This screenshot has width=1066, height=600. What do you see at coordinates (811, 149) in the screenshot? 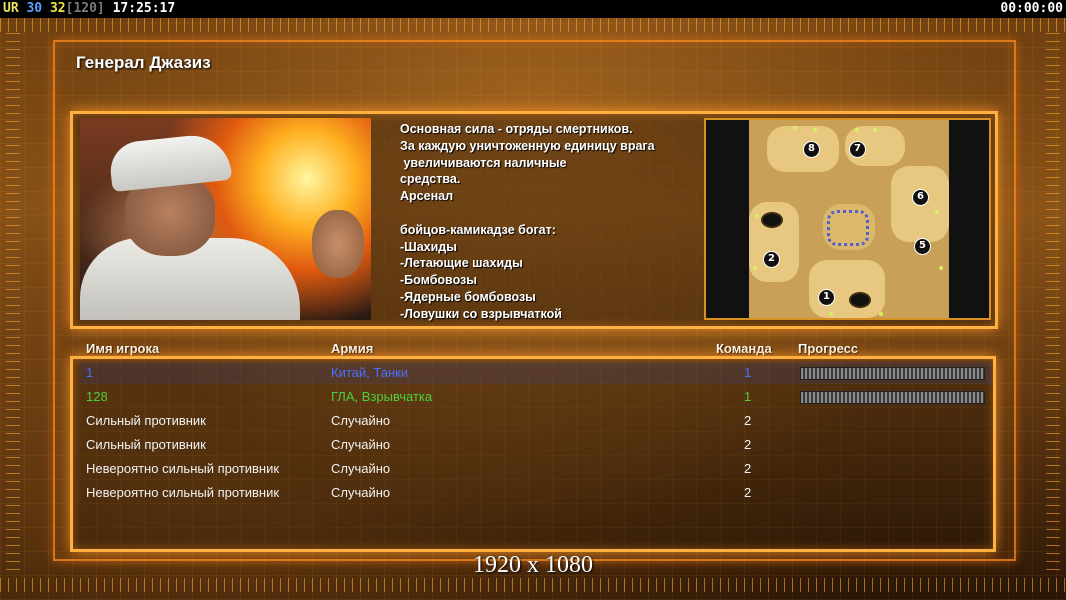
I see `map-start-8: 8` at bounding box center [811, 149].